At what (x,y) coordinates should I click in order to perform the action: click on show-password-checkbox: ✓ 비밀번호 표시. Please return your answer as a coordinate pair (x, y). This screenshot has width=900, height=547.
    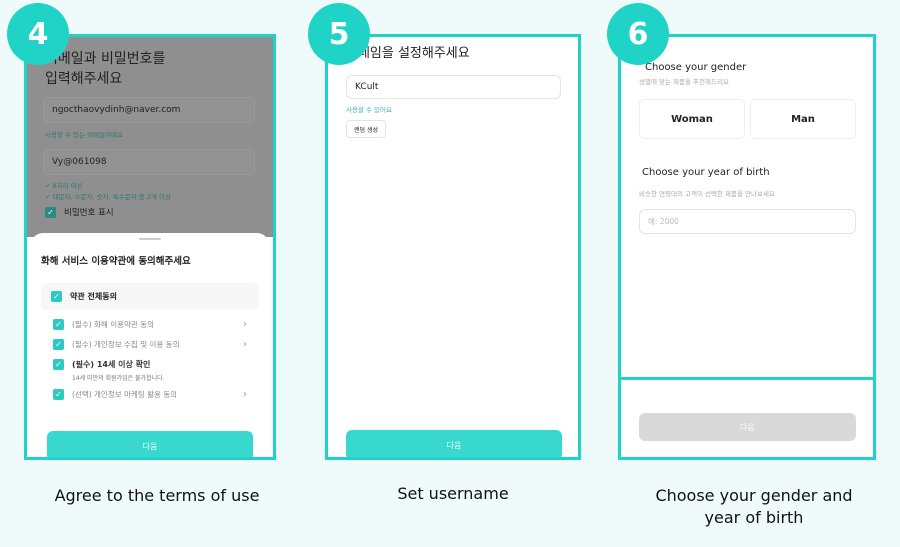
    Looking at the image, I should click on (79, 212).